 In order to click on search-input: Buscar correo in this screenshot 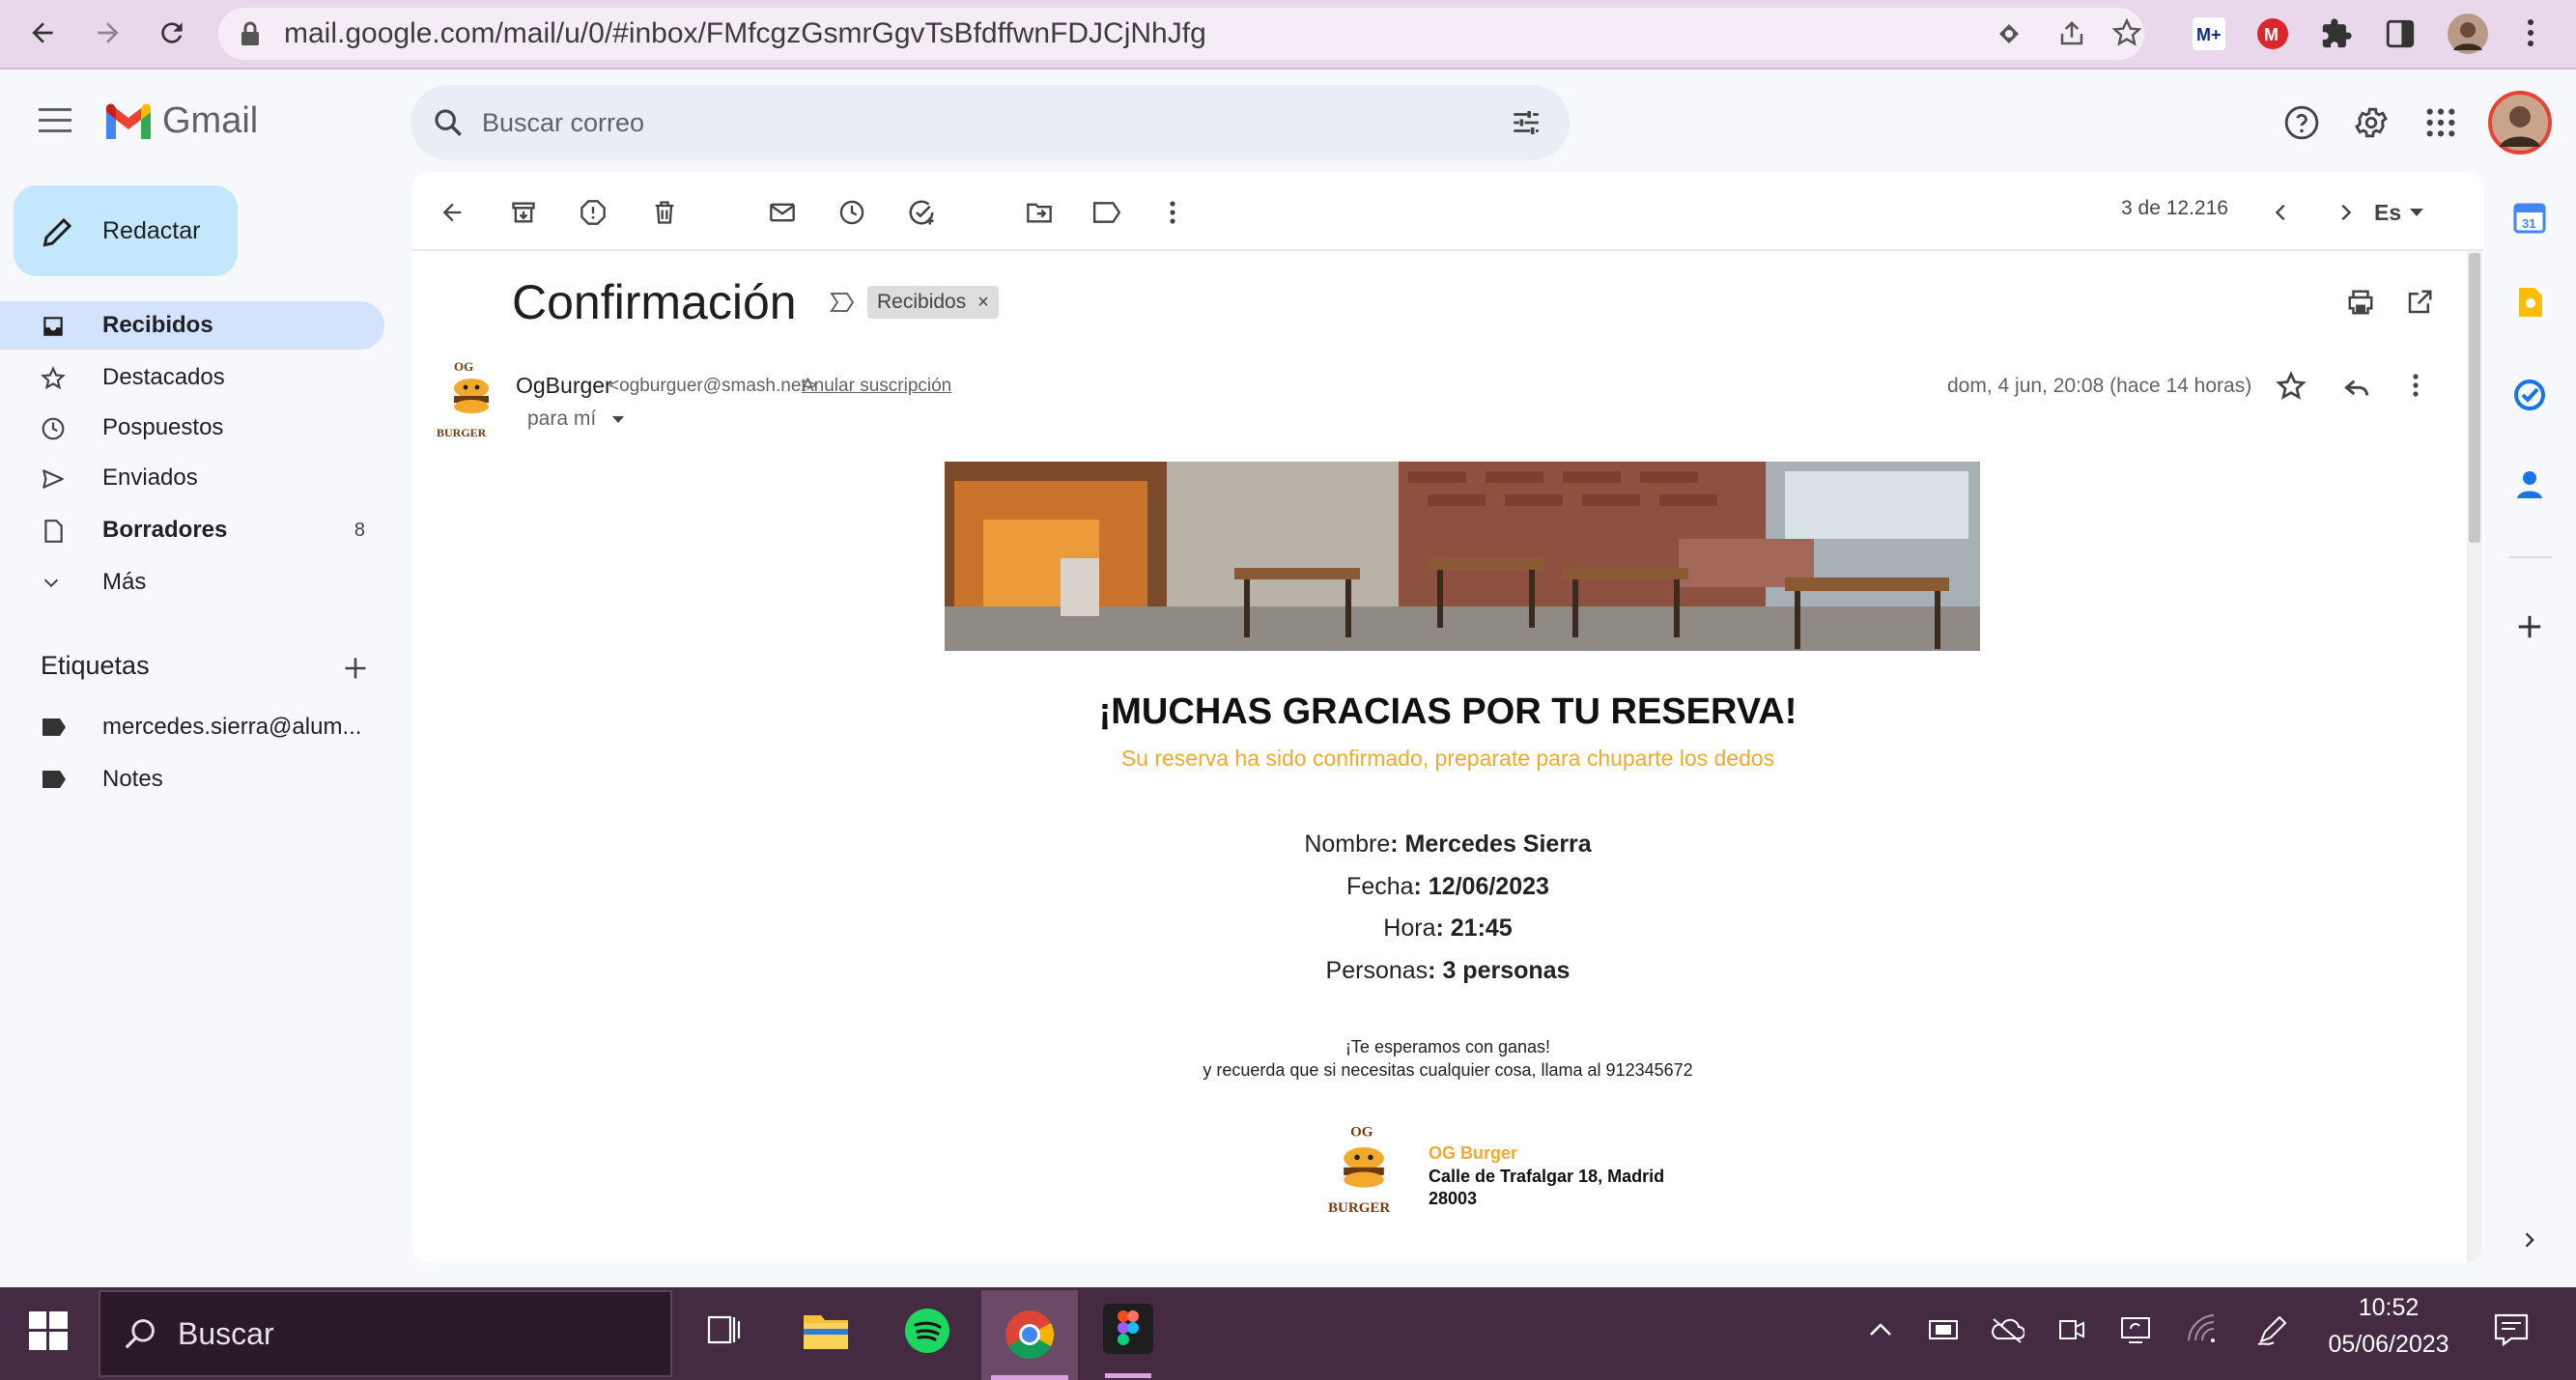, I will do `click(563, 122)`.